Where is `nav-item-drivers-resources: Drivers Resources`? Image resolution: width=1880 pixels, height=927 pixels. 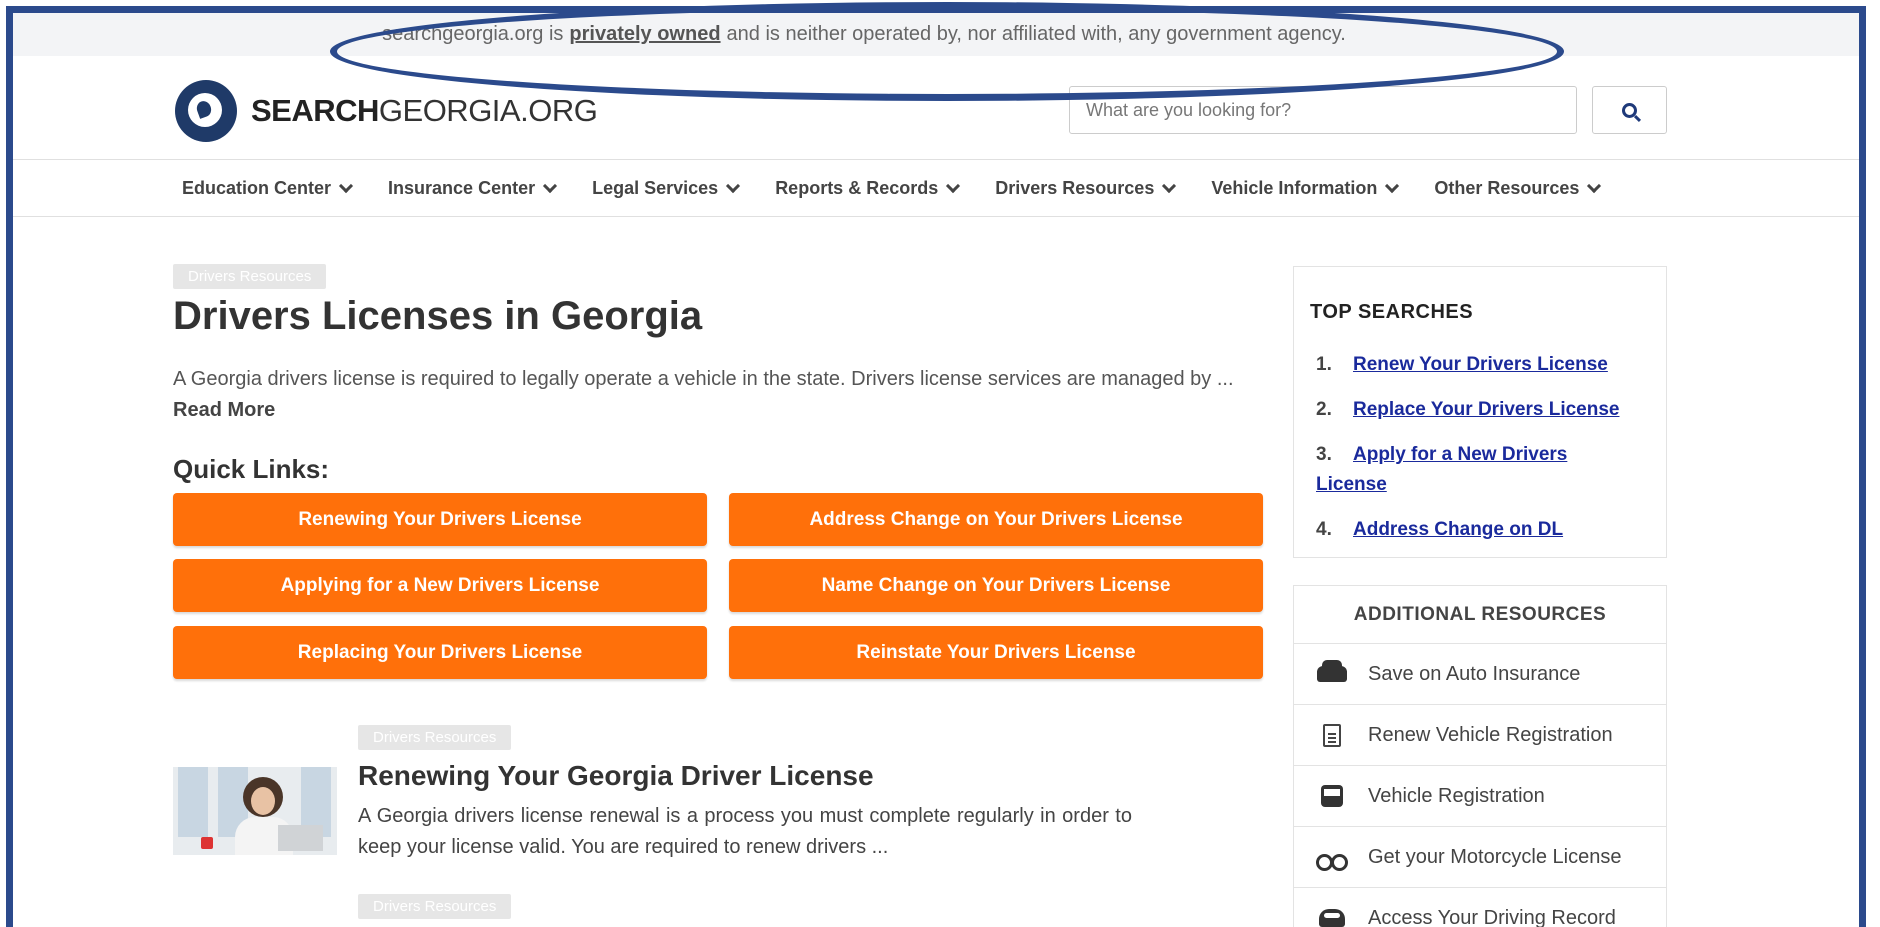
nav-item-drivers-resources: Drivers Resources is located at coordinates (1086, 188).